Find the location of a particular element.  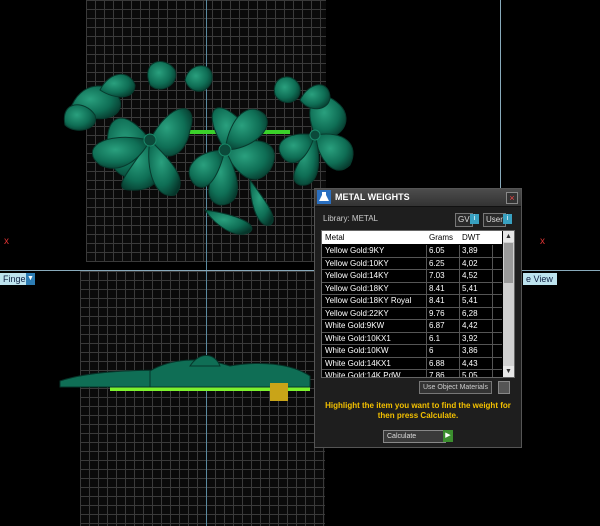

use-object-materials-toggle is located at coordinates (504, 387).